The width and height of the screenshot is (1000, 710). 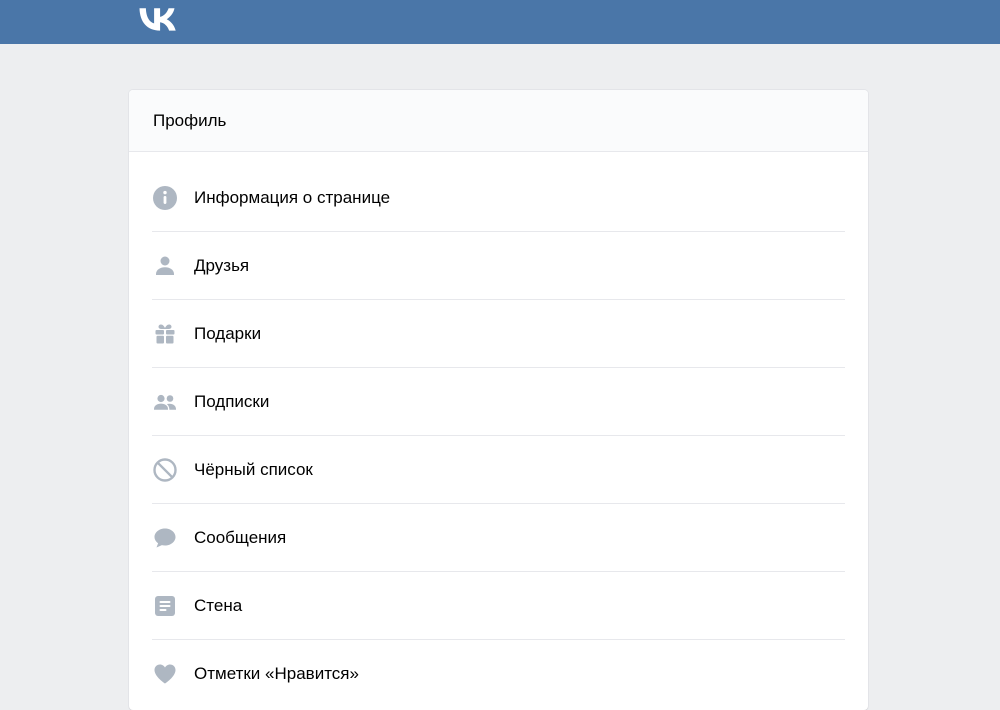 What do you see at coordinates (165, 674) in the screenshot?
I see `heart-icon` at bounding box center [165, 674].